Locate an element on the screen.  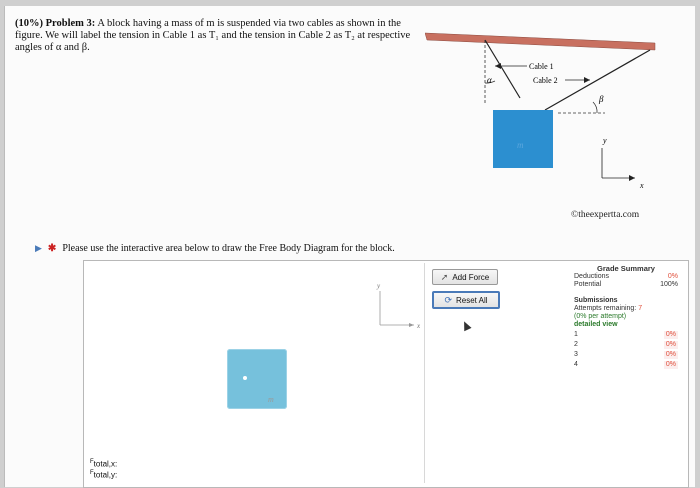
submissions-heading: Submissions is located at coordinates (596, 300).